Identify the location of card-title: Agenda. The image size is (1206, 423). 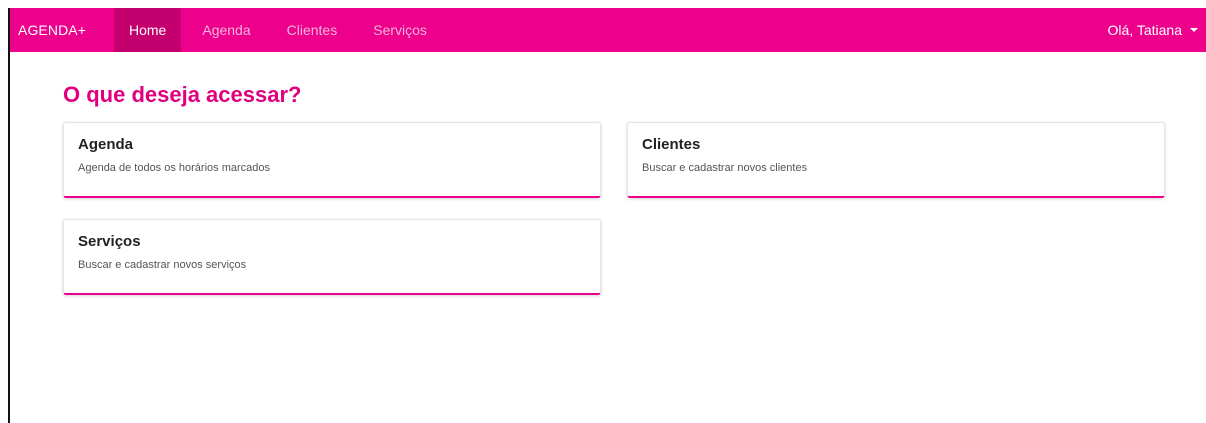
(106, 144).